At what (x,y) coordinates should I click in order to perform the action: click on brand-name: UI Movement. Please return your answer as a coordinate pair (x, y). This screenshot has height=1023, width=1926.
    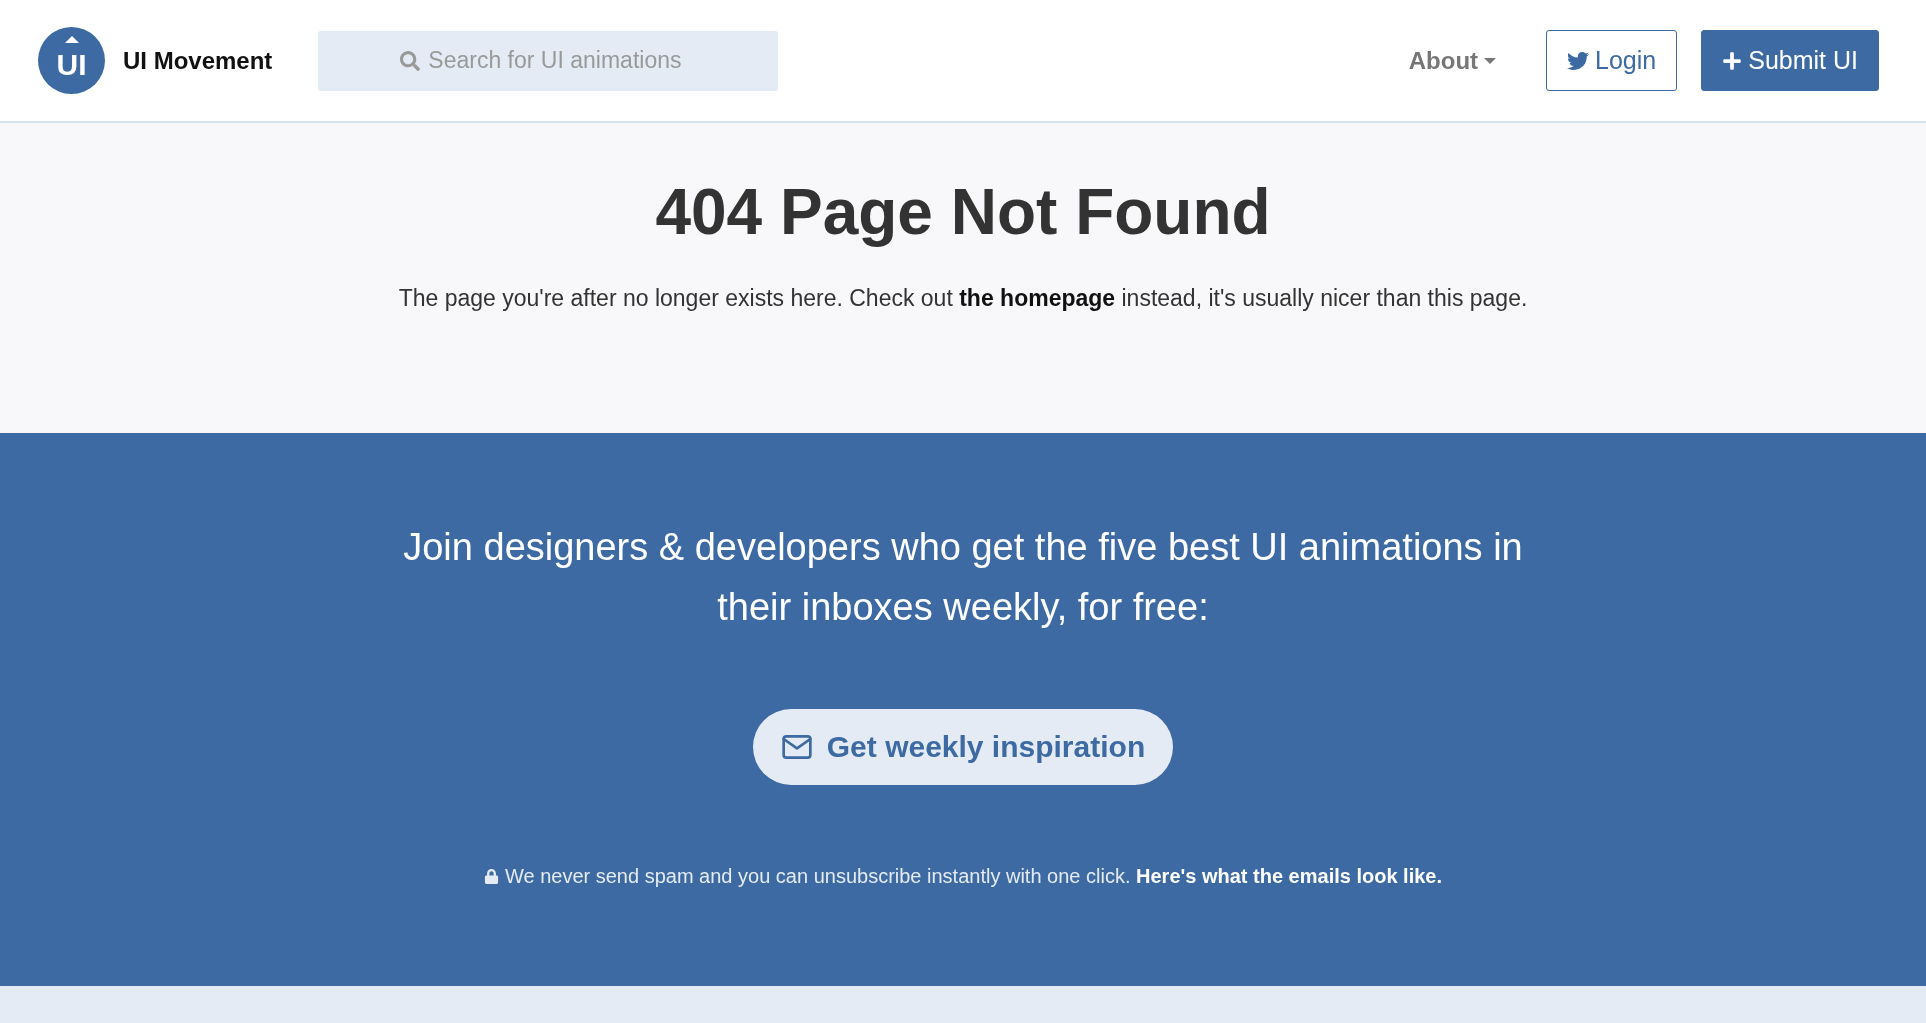
    Looking at the image, I should click on (198, 60).